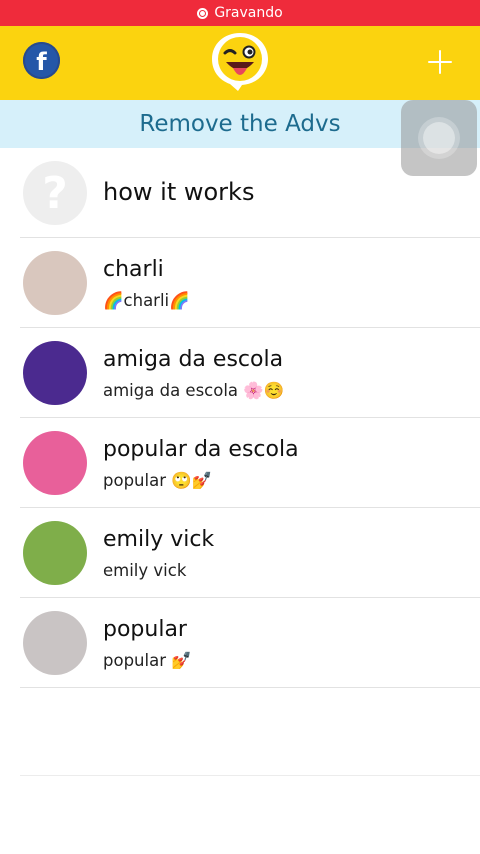 This screenshot has height=854, width=480. Describe the element at coordinates (146, 300) in the screenshot. I see `contact-subtitle: 🌈charli🌈` at that location.